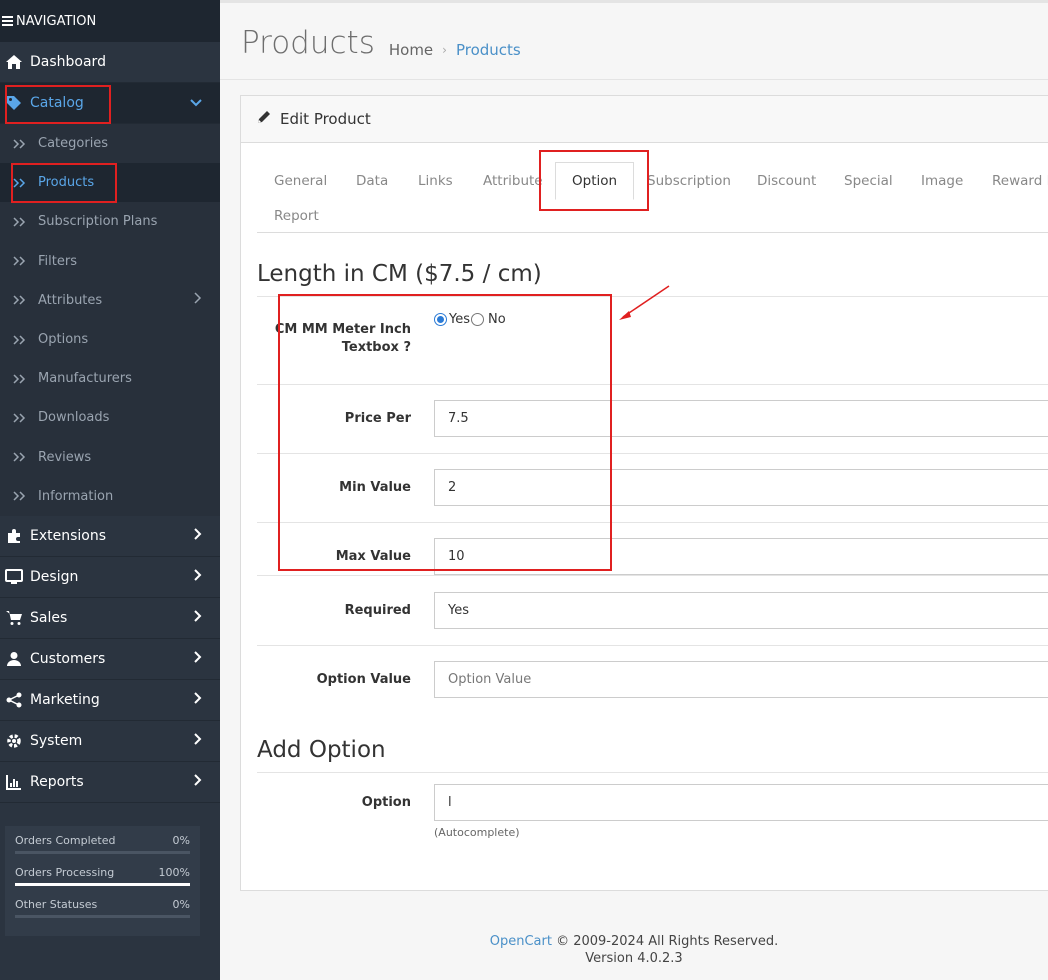 This screenshot has width=1048, height=980. What do you see at coordinates (741, 802) in the screenshot?
I see `add-option-input: l` at bounding box center [741, 802].